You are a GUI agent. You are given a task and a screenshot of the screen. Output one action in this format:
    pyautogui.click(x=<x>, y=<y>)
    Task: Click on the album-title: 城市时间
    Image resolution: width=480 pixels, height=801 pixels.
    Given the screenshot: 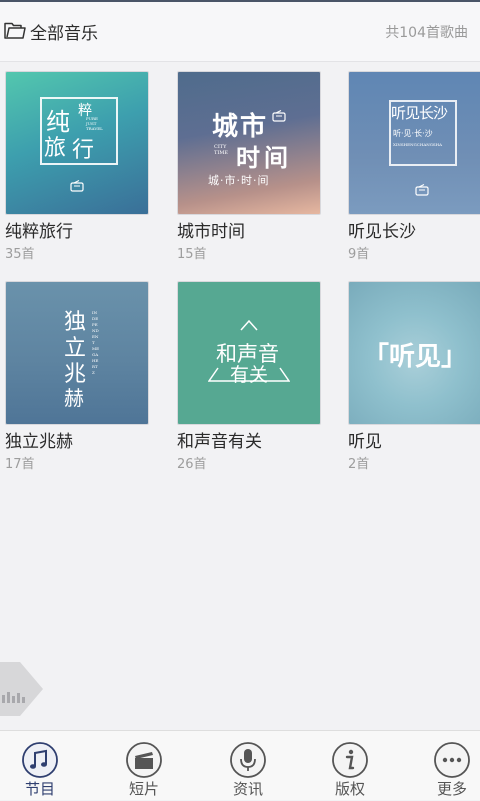 What is the action you would take?
    pyautogui.click(x=211, y=232)
    